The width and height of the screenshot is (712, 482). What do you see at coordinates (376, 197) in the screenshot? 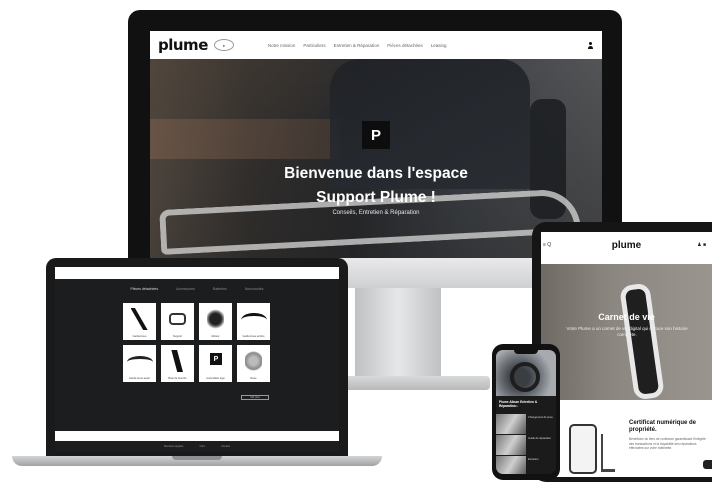
I see `hero-title-line2: Support Plume !` at bounding box center [376, 197].